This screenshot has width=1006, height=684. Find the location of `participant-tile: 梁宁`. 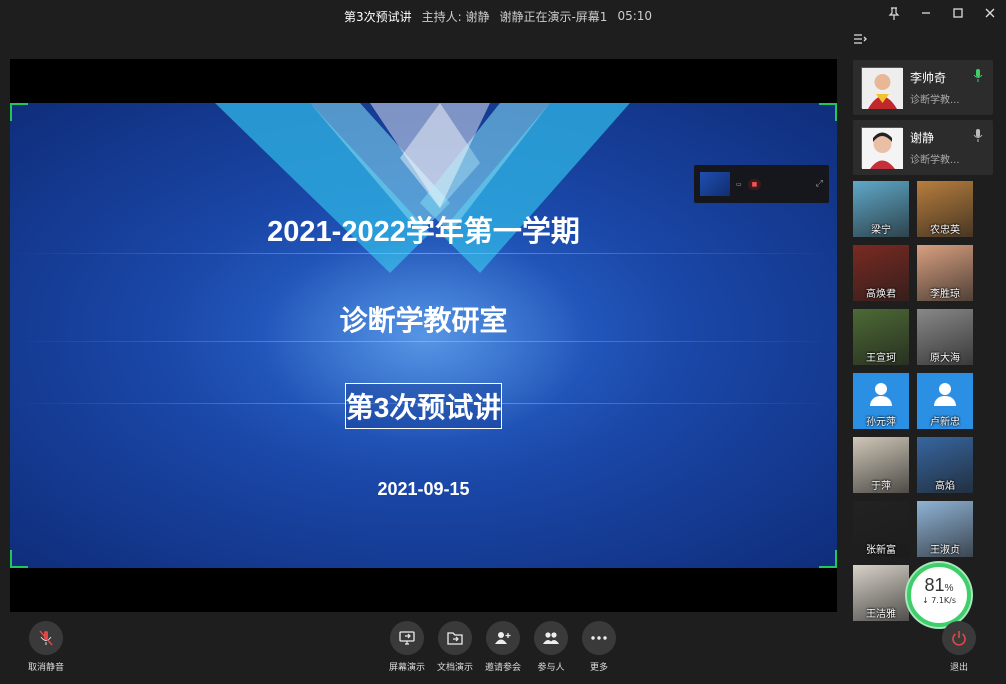

participant-tile: 梁宁 is located at coordinates (881, 209).